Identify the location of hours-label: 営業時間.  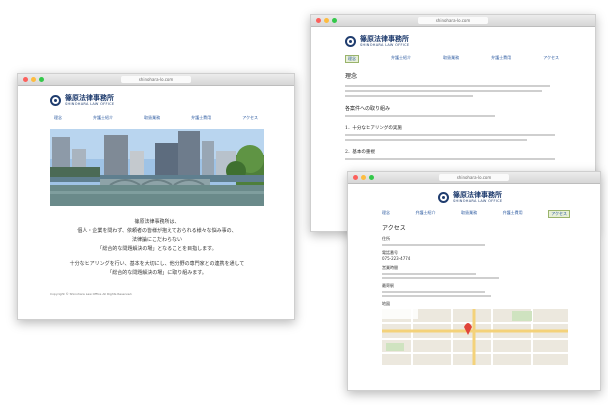
(390, 267).